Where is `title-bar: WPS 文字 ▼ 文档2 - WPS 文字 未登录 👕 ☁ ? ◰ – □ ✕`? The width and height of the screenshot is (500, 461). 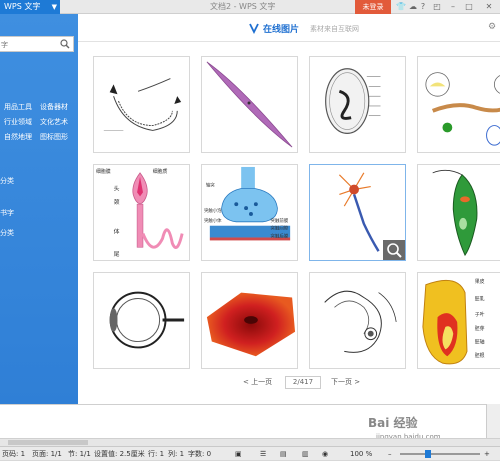
title-bar: WPS 文字 ▼ 文档2 - WPS 文字 未登录 👕 ☁ ? ◰ – □ ✕ is located at coordinates (250, 7).